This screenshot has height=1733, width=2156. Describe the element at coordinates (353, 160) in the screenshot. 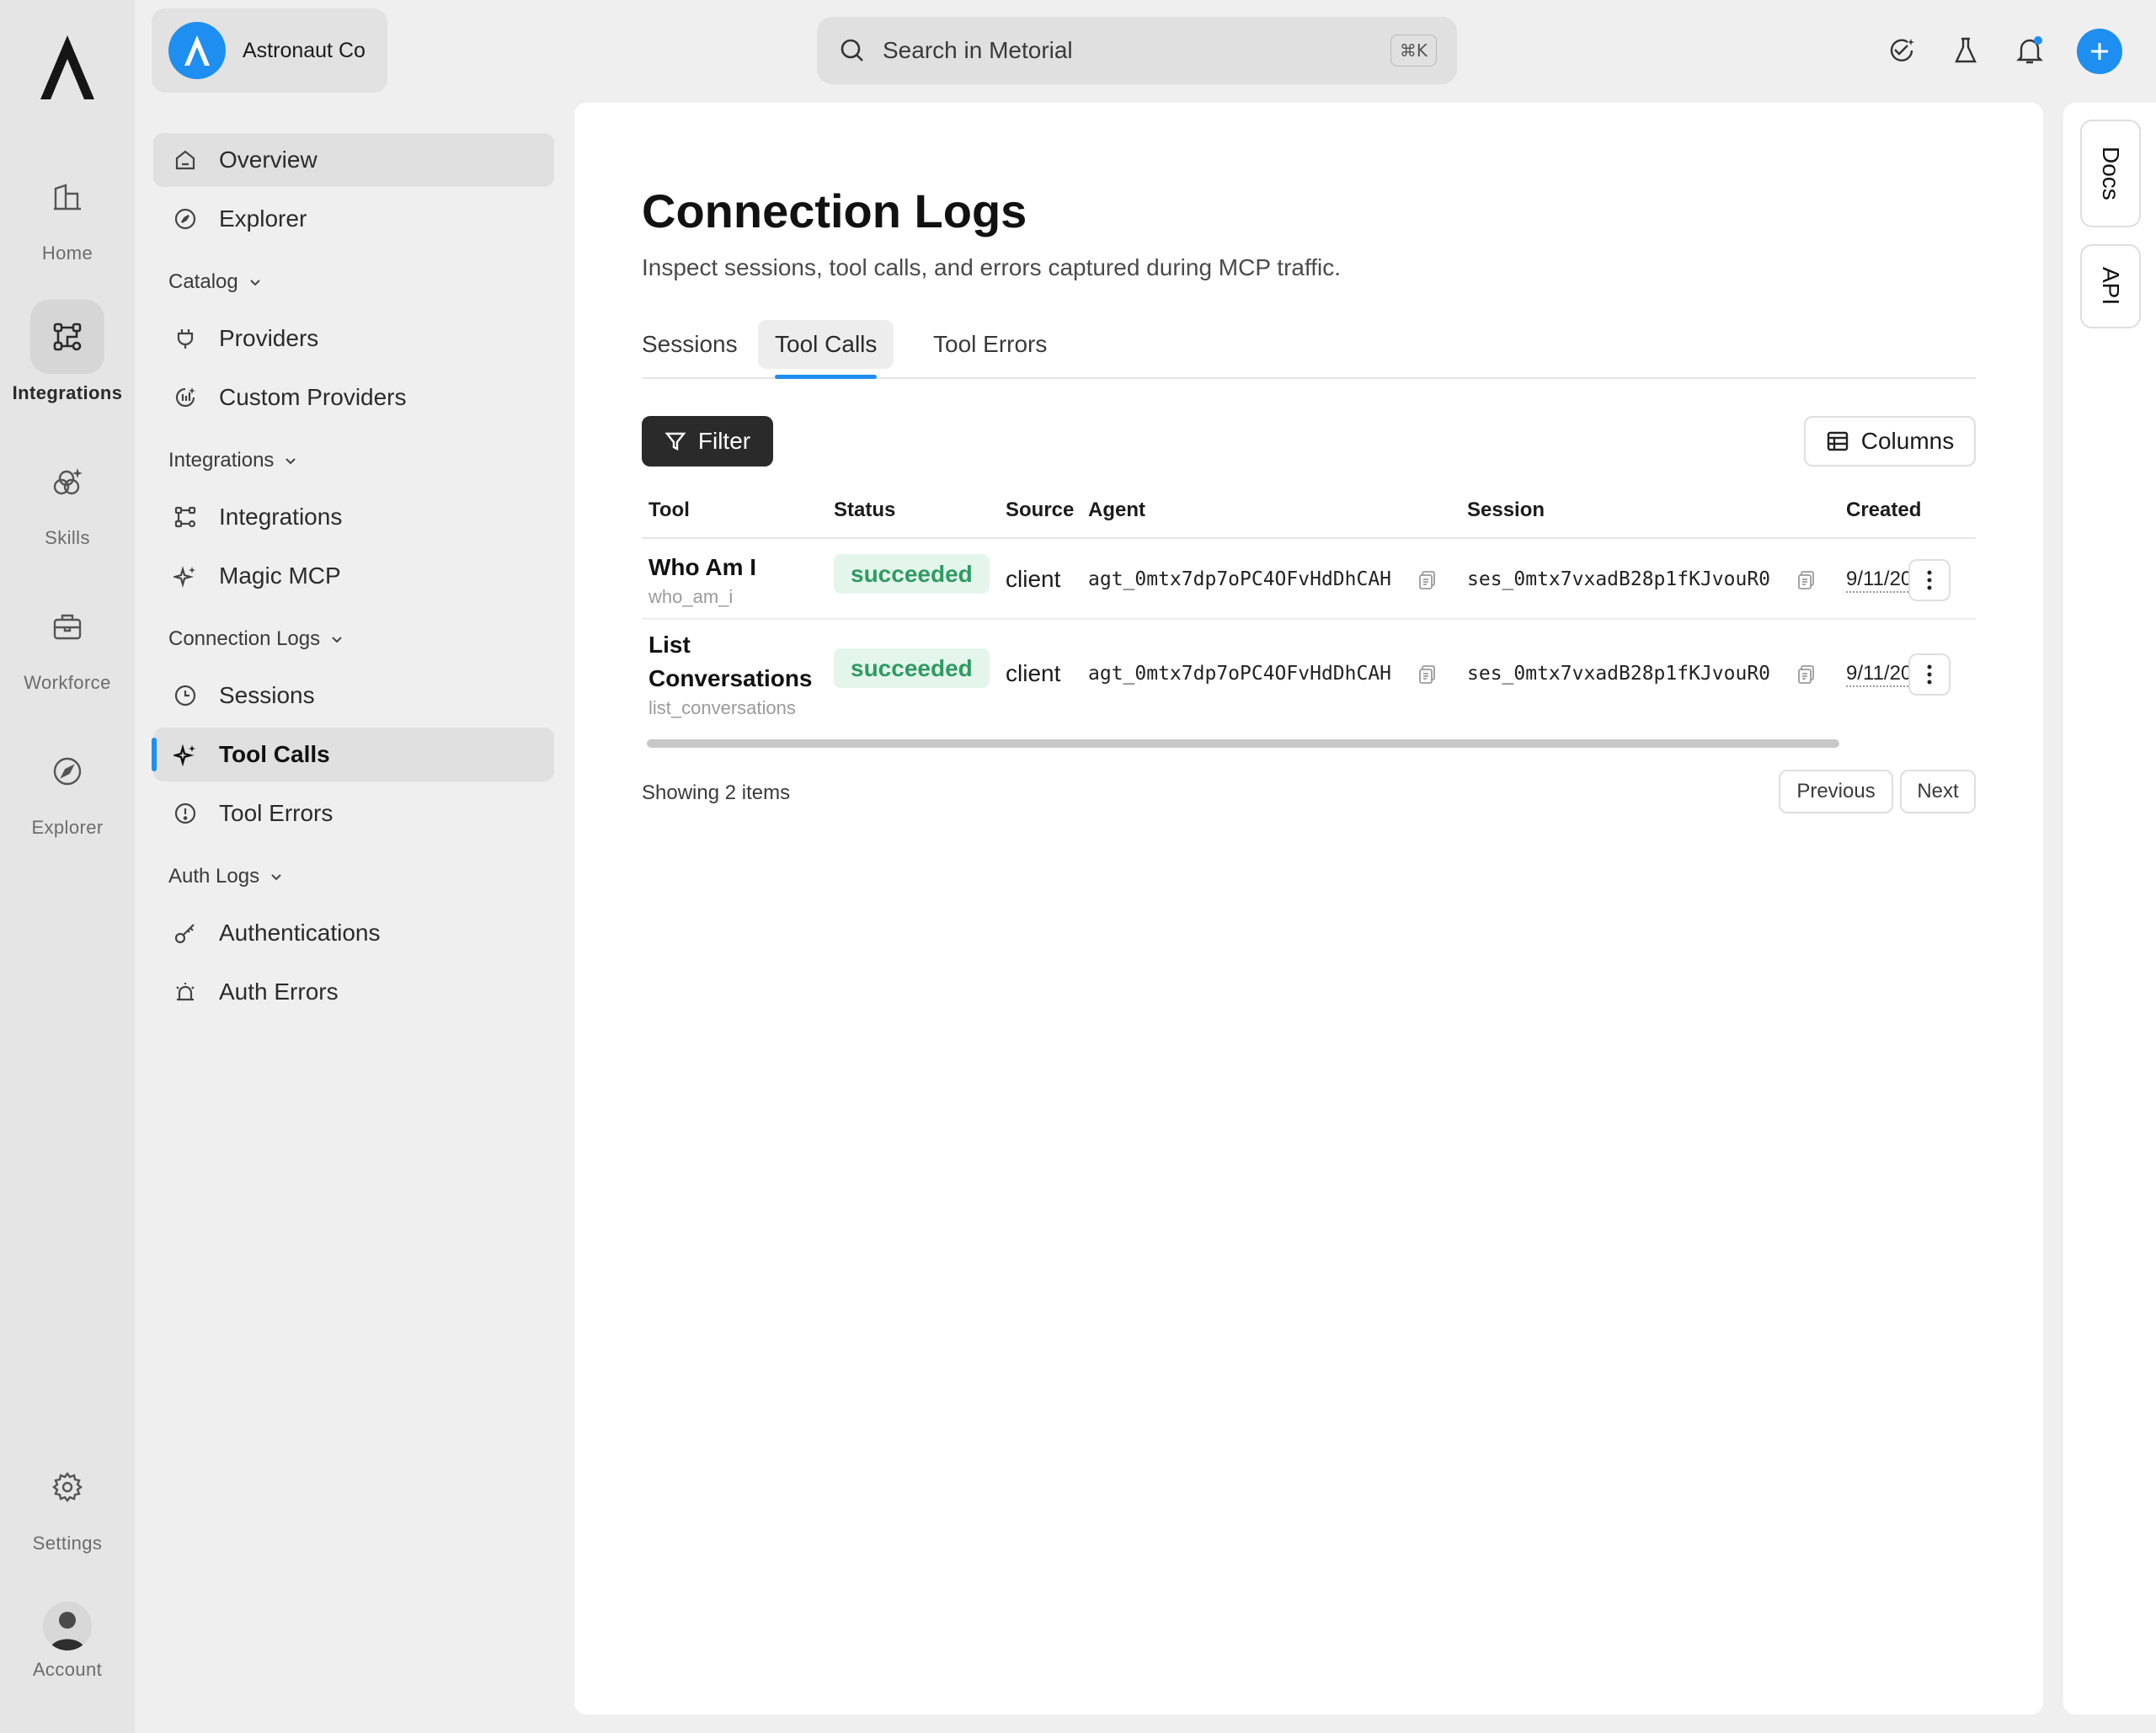

I see `sidebar-item-overview: Overview` at that location.